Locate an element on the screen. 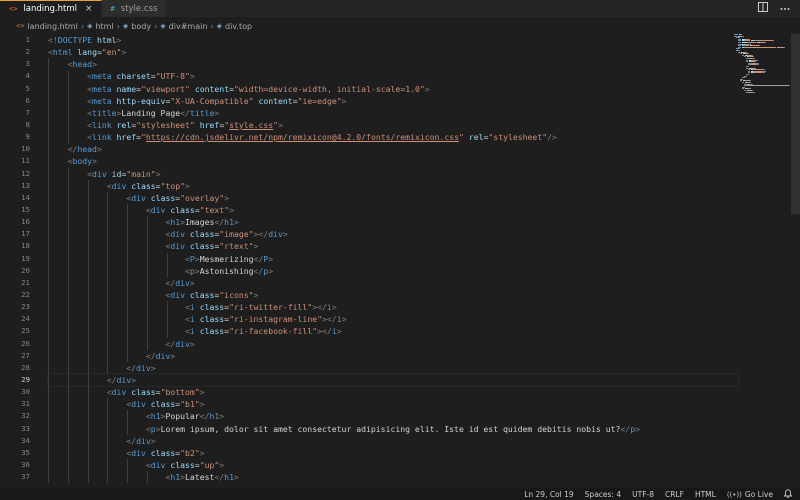 The height and width of the screenshot is (500, 800). encoding-setting: UTF-8 is located at coordinates (643, 494).